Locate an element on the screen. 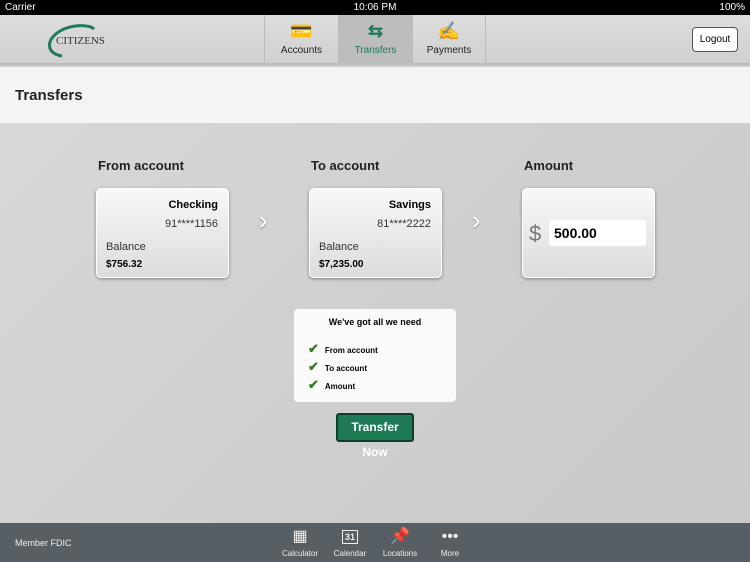 The width and height of the screenshot is (750, 562). amount-card: $ is located at coordinates (588, 233).